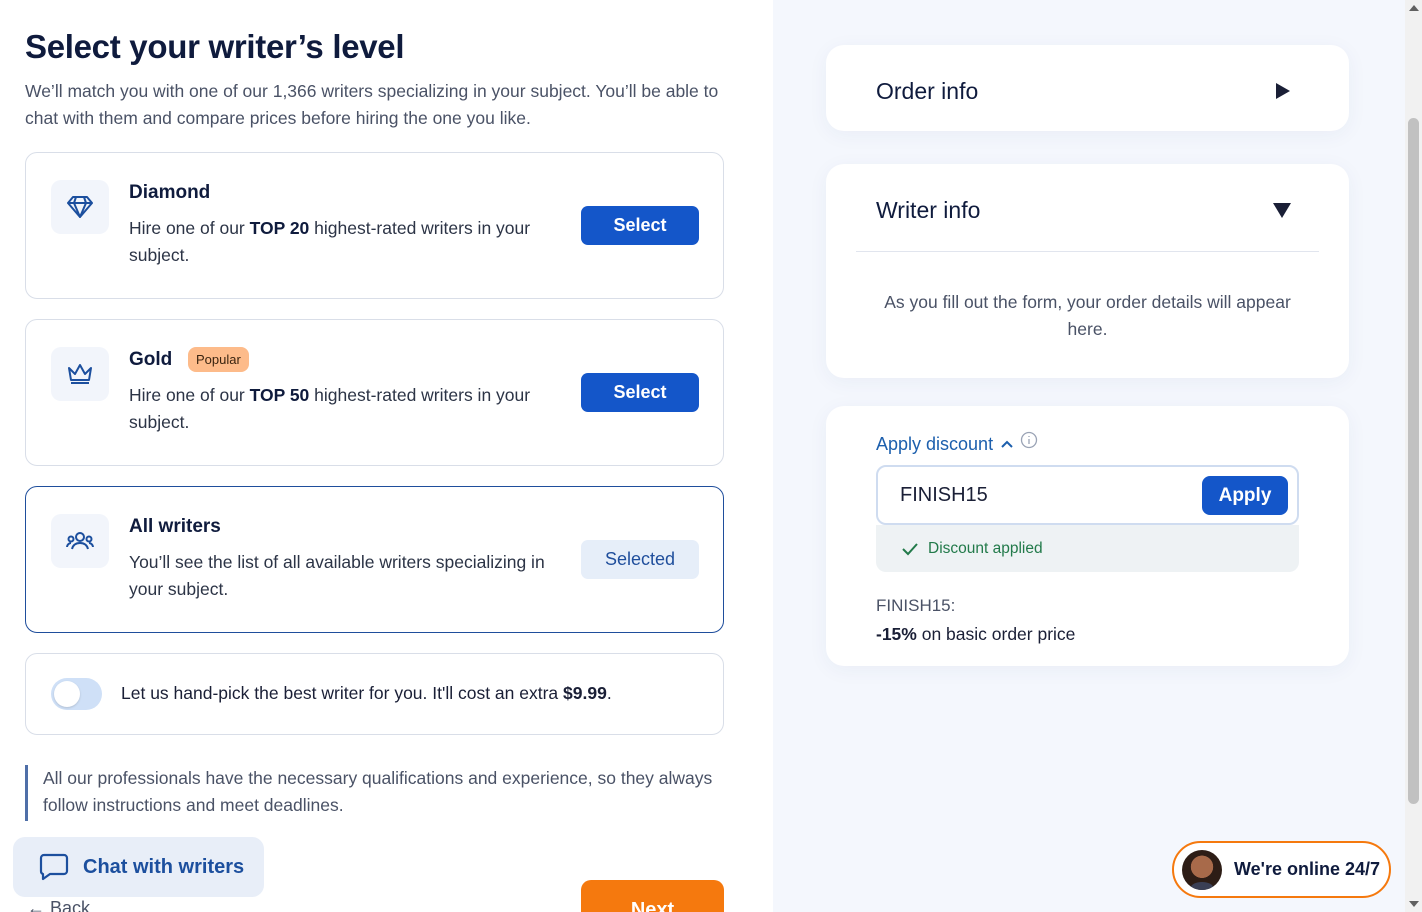  Describe the element at coordinates (1007, 444) in the screenshot. I see `chevron-up-icon` at that location.